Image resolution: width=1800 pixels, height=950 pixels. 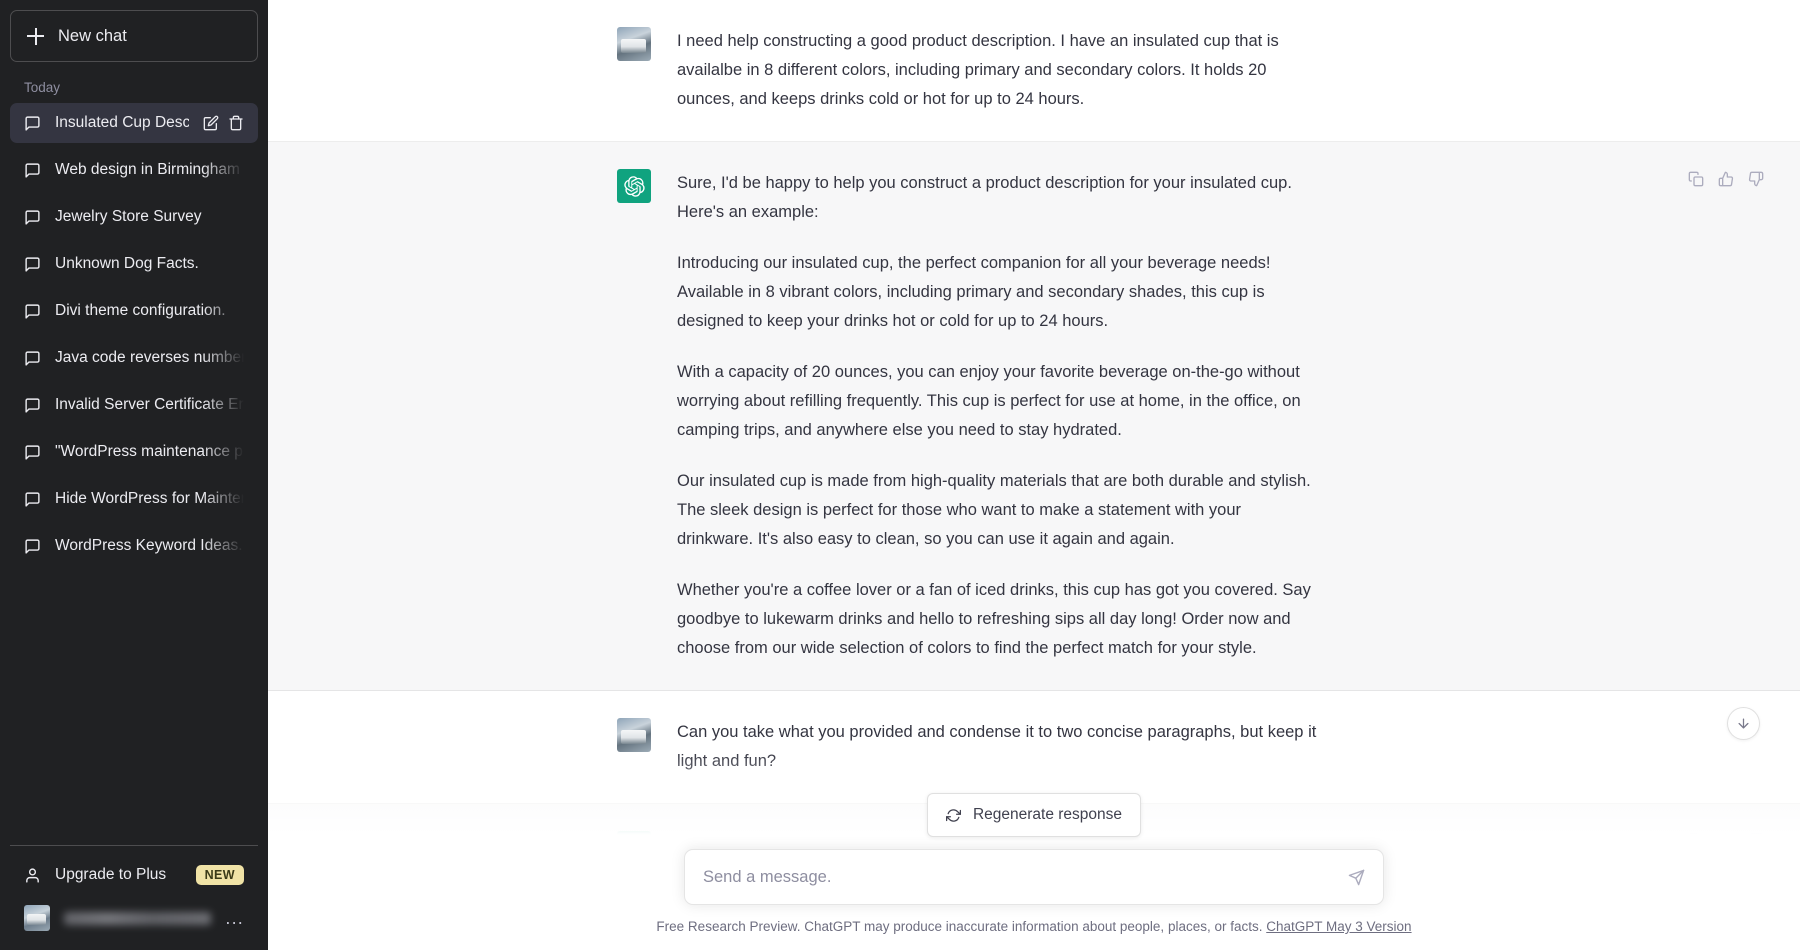 I want to click on scroll-to-bottom-button, so click(x=1743, y=723).